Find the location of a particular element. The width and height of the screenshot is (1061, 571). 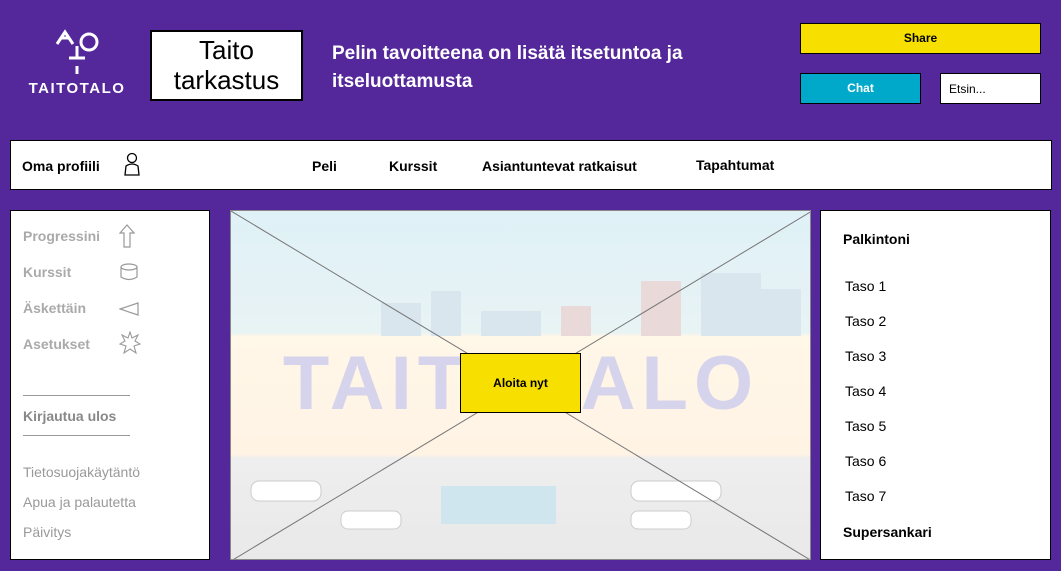

triangle-left-icon is located at coordinates (129, 309).